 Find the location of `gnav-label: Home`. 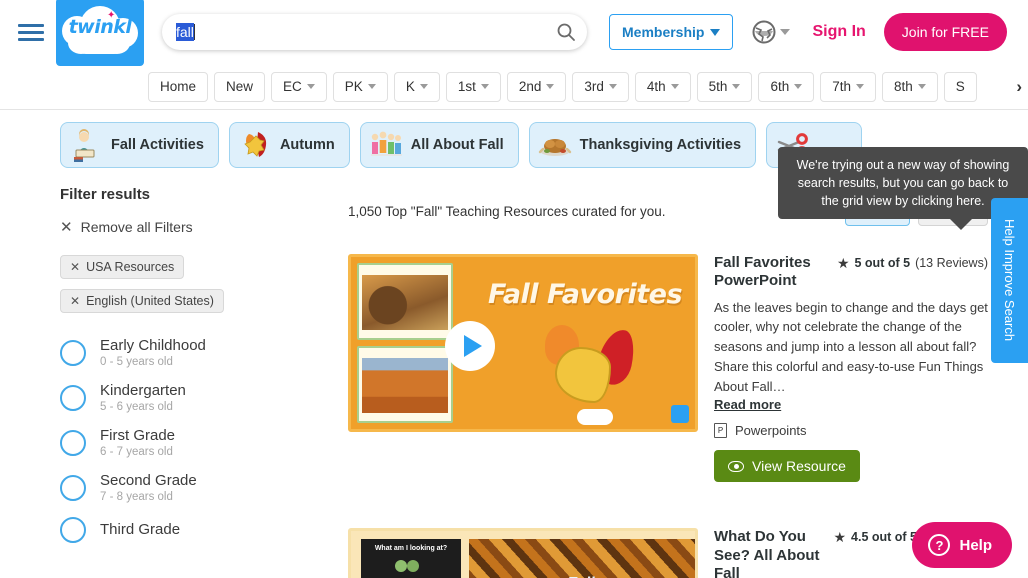

gnav-label: Home is located at coordinates (178, 86).